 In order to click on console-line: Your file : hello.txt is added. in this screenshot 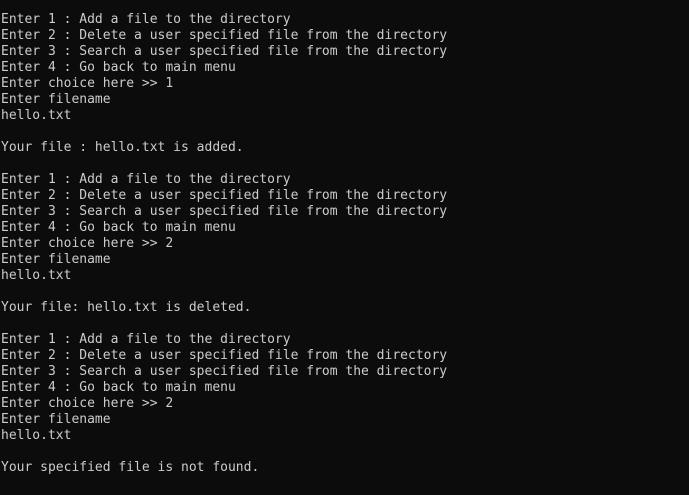, I will do `click(122, 147)`.